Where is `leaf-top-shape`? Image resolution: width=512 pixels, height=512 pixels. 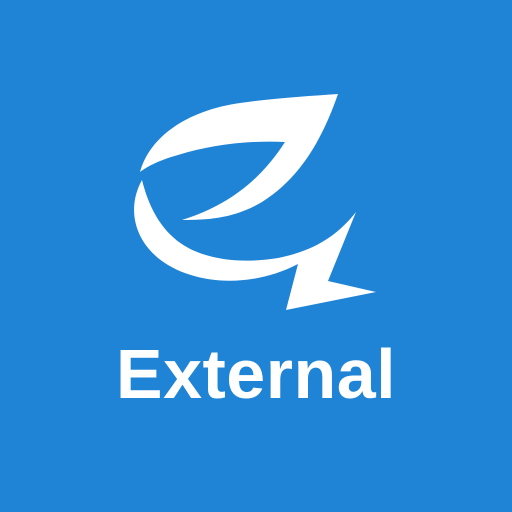 leaf-top-shape is located at coordinates (239, 157).